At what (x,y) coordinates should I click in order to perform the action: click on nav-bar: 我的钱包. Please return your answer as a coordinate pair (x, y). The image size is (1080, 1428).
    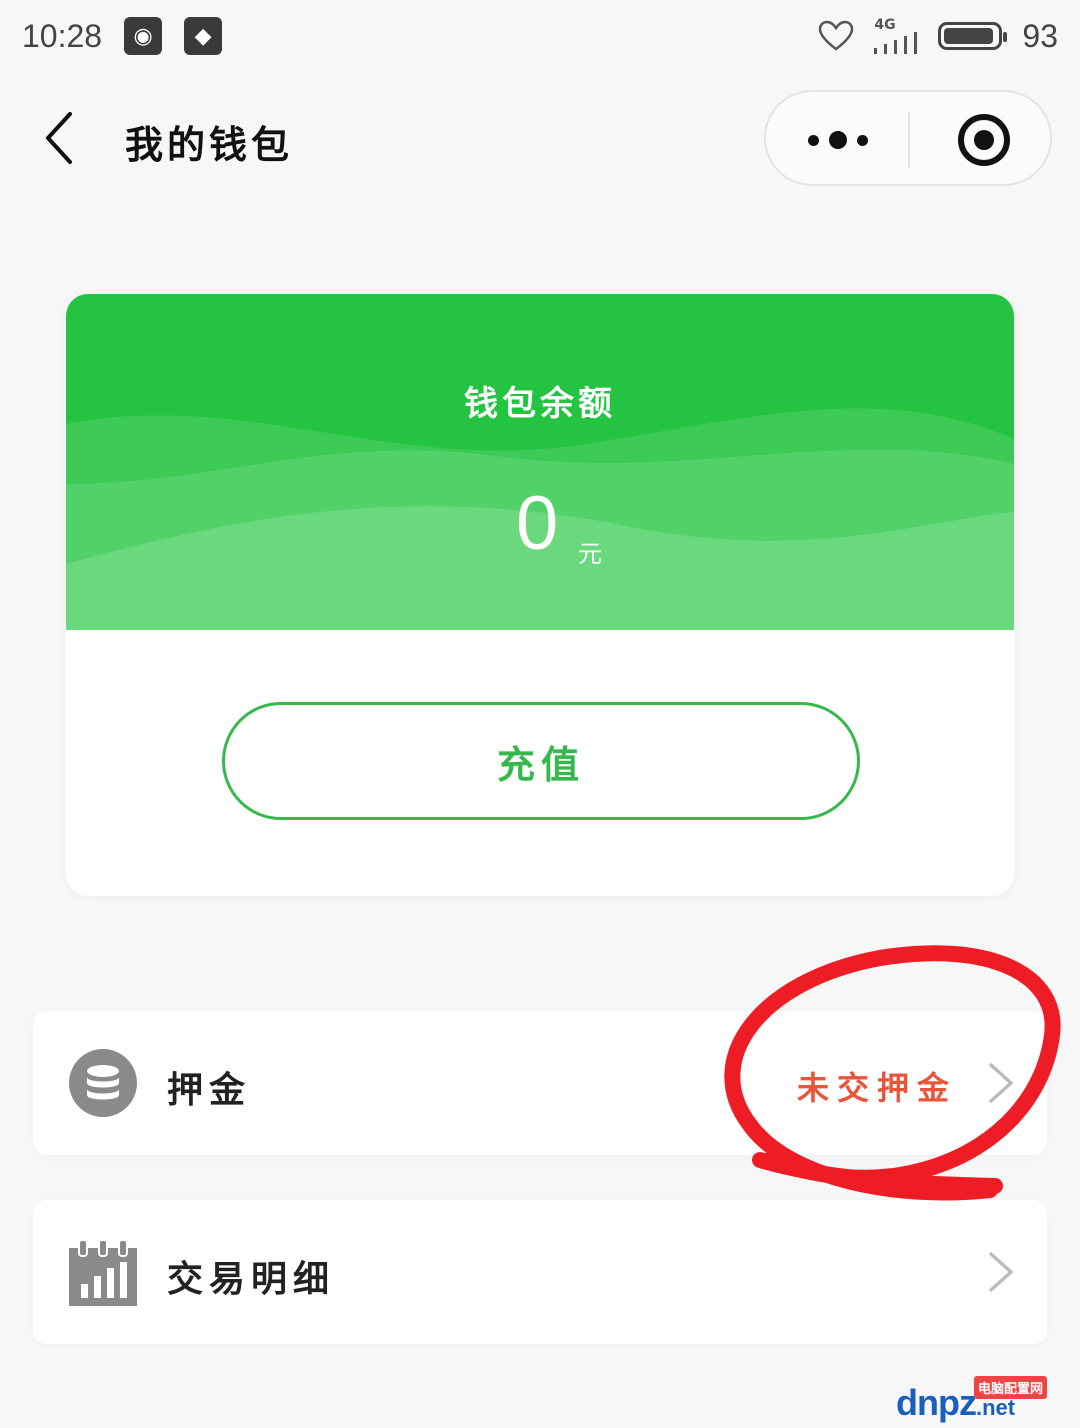
    Looking at the image, I should click on (540, 138).